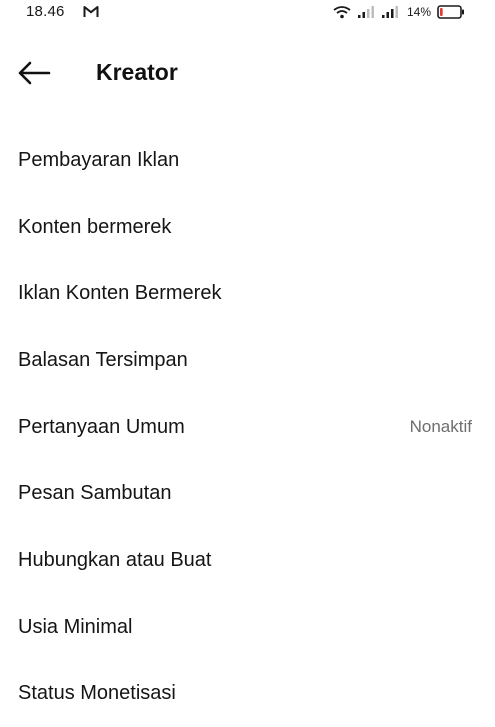  I want to click on menu-item-usia-minimal: Usia Minimal, so click(247, 627).